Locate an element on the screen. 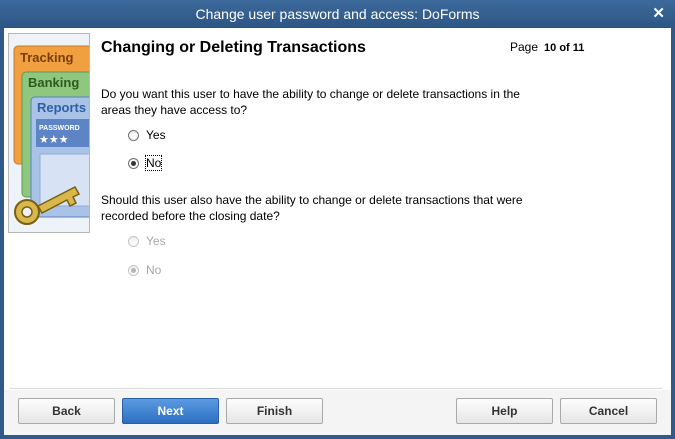 Image resolution: width=675 pixels, height=439 pixels. help-button-label: Help is located at coordinates (504, 411).